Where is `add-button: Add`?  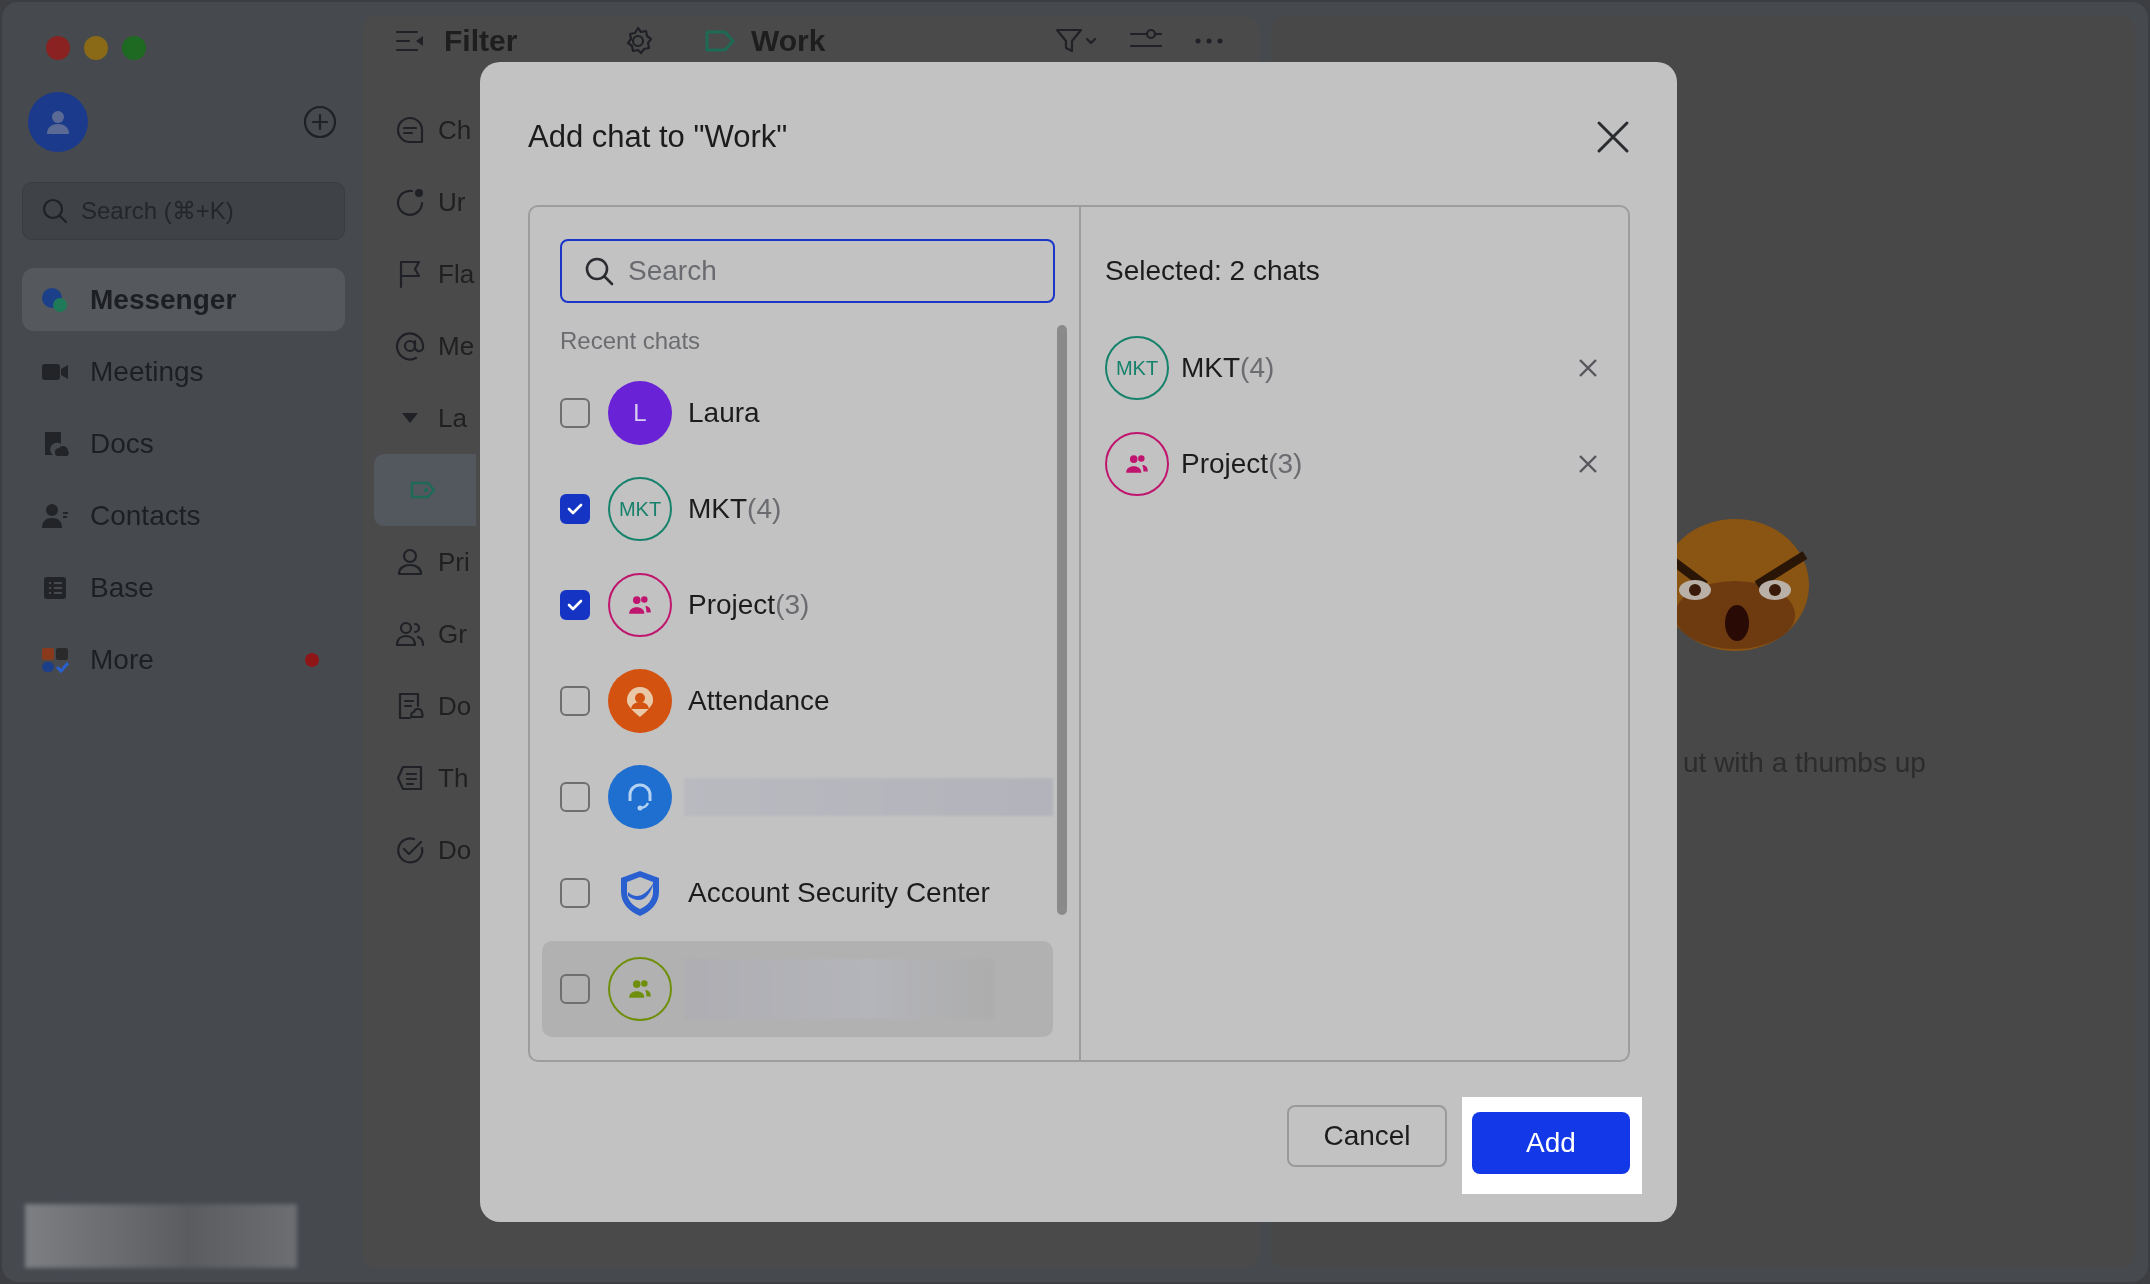 add-button: Add is located at coordinates (1551, 1143).